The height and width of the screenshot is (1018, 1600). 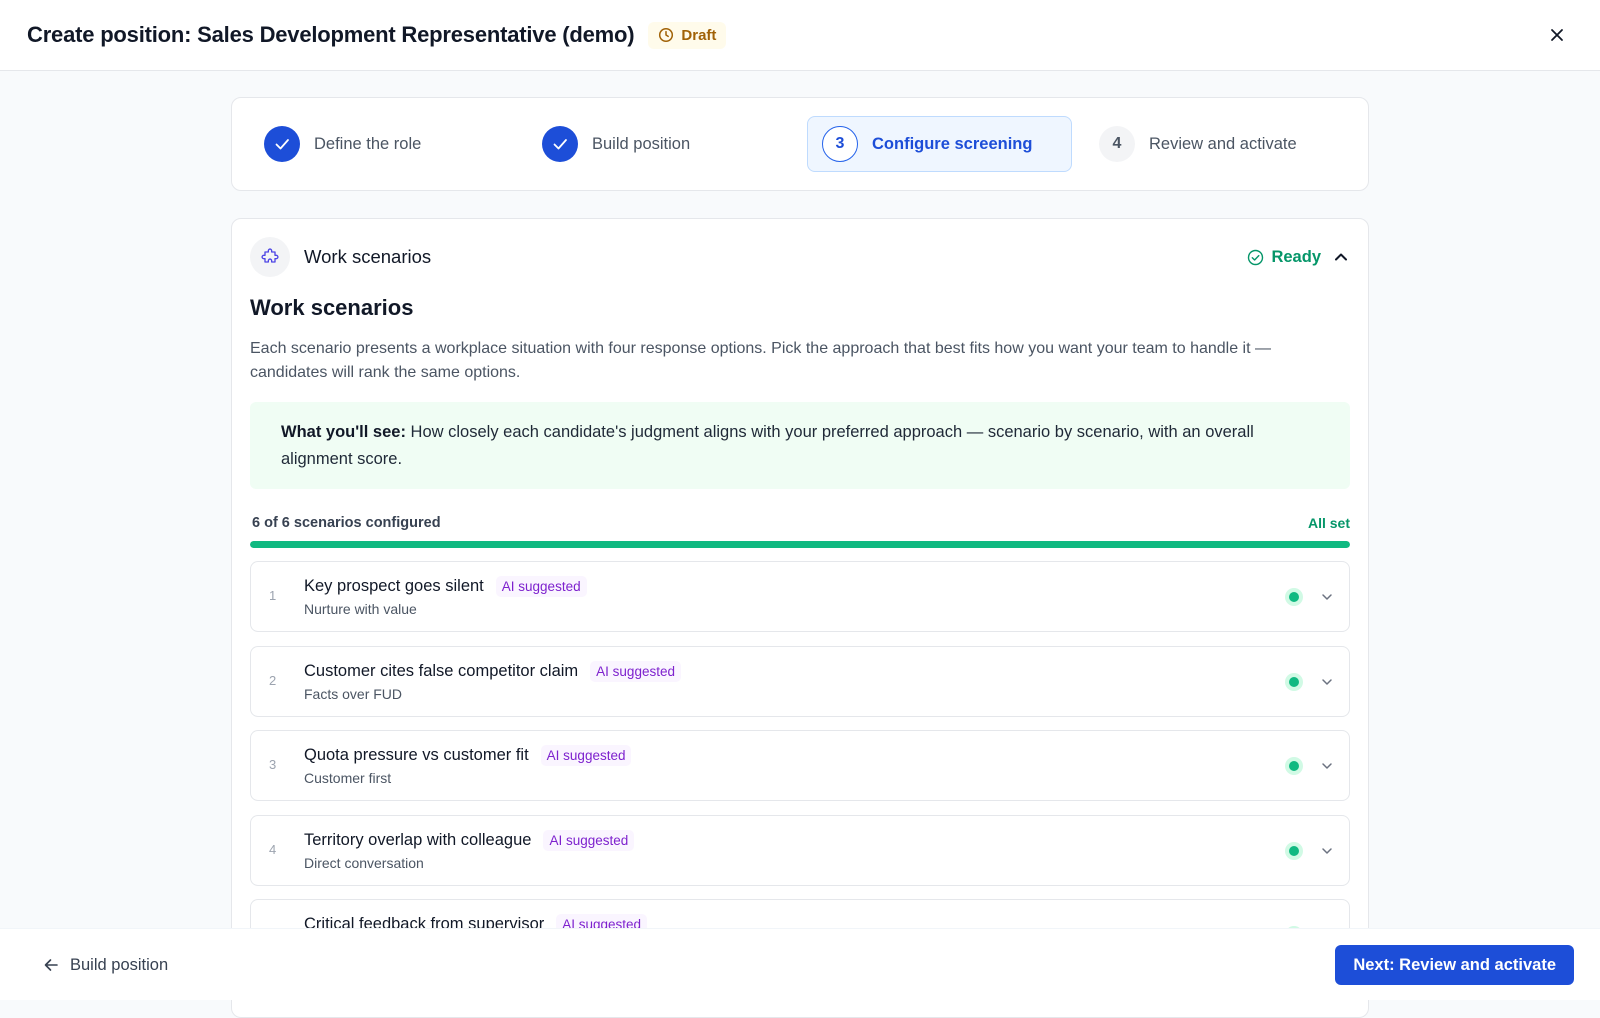 I want to click on step-1-complete-indicator, so click(x=282, y=144).